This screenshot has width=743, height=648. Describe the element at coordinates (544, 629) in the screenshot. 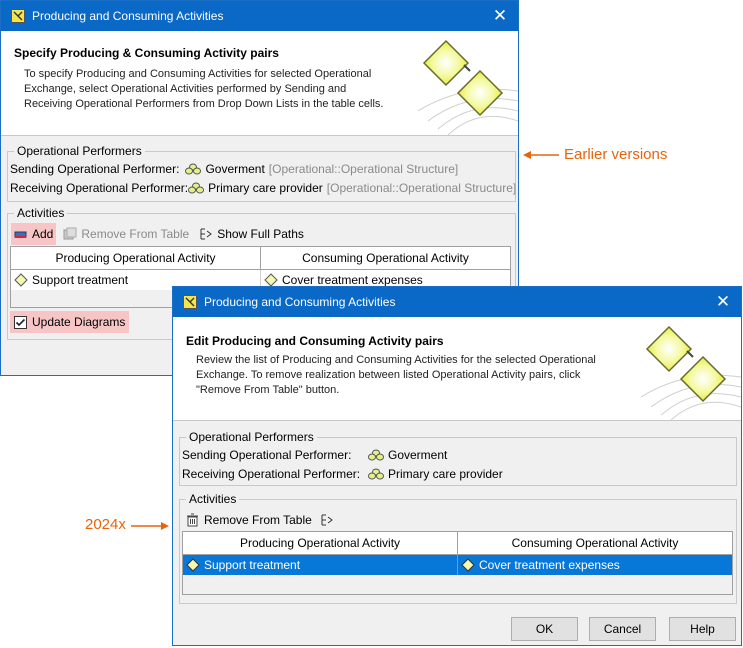

I see `ok-button: OK` at that location.